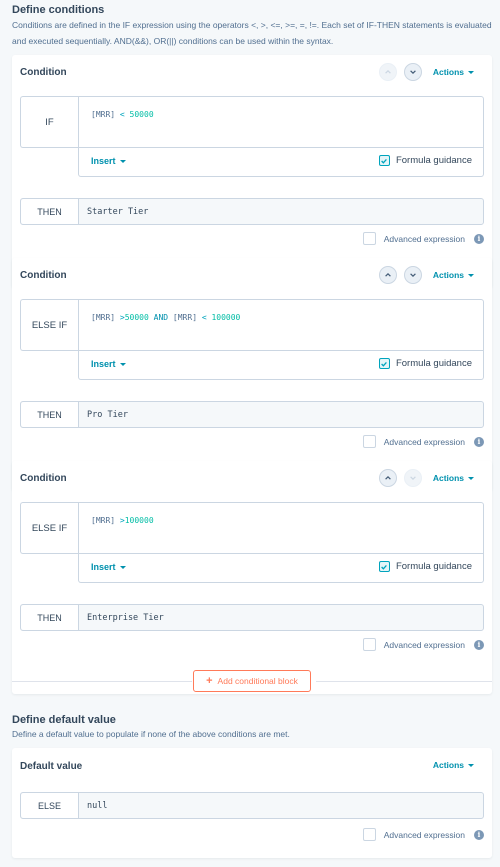 This screenshot has width=500, height=867. Describe the element at coordinates (58, 10) in the screenshot. I see `conditions-section-title: Define conditions` at that location.